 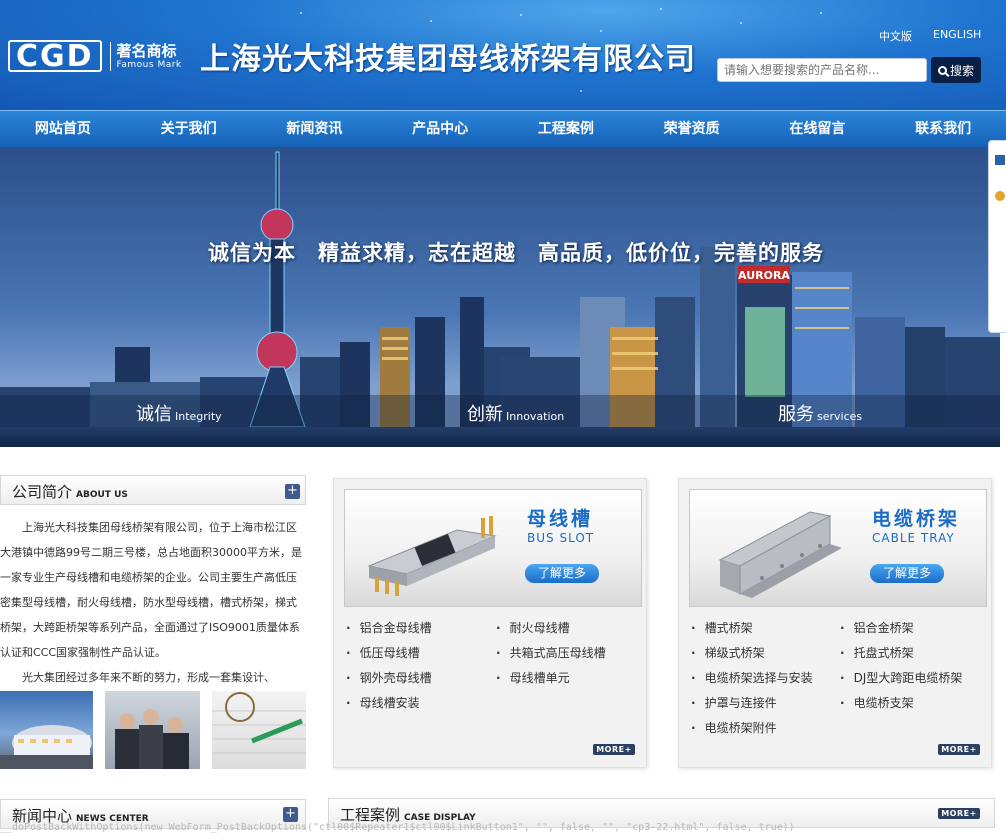 I want to click on search-icon, so click(x=942, y=70).